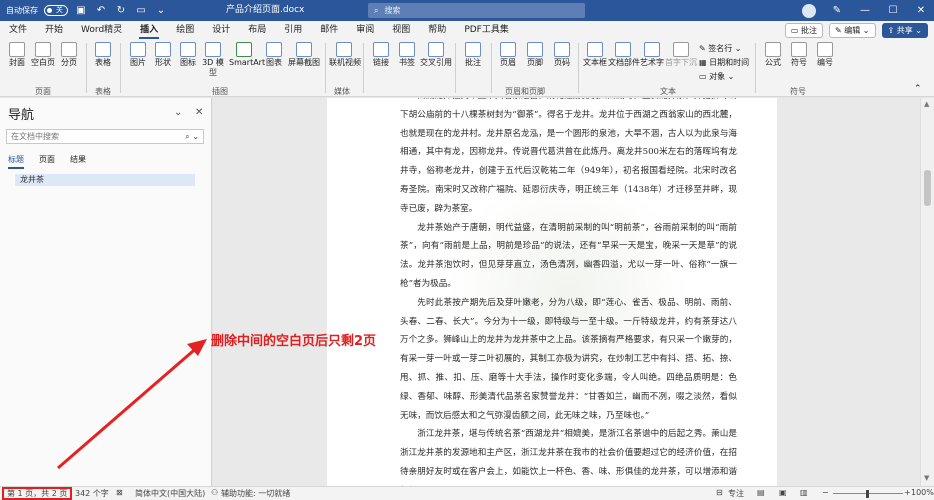 This screenshot has width=934, height=500. What do you see at coordinates (927, 188) in the screenshot?
I see `scrollbar-thumb` at bounding box center [927, 188].